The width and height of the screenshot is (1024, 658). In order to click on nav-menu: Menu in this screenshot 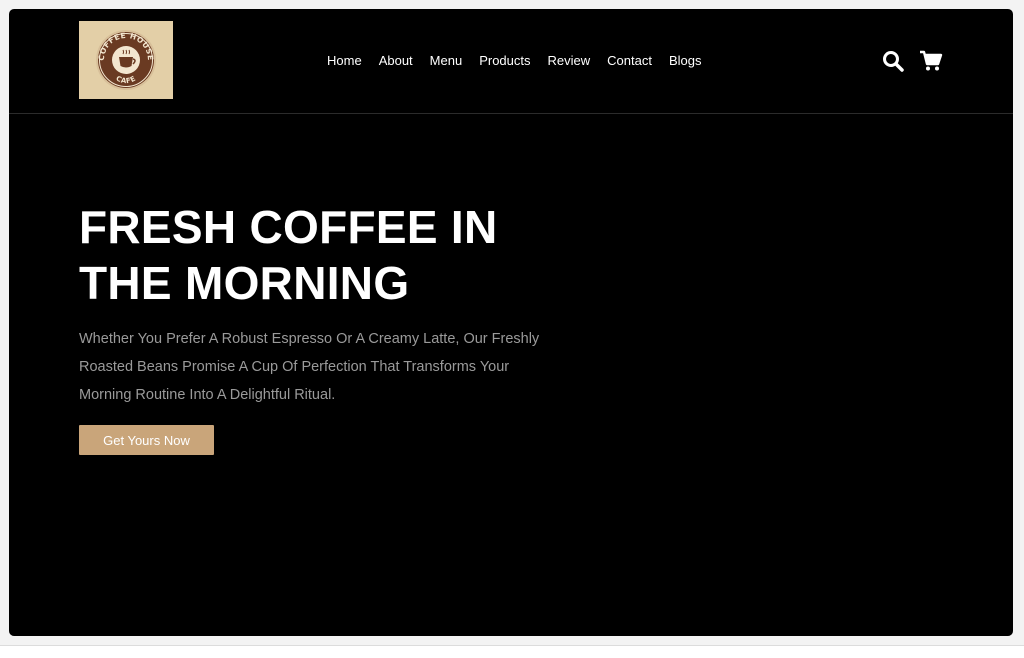, I will do `click(446, 61)`.